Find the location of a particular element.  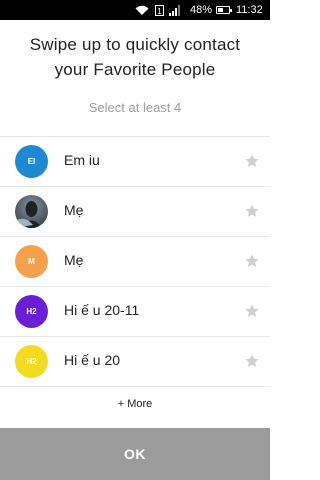

avatar is located at coordinates (31, 211).